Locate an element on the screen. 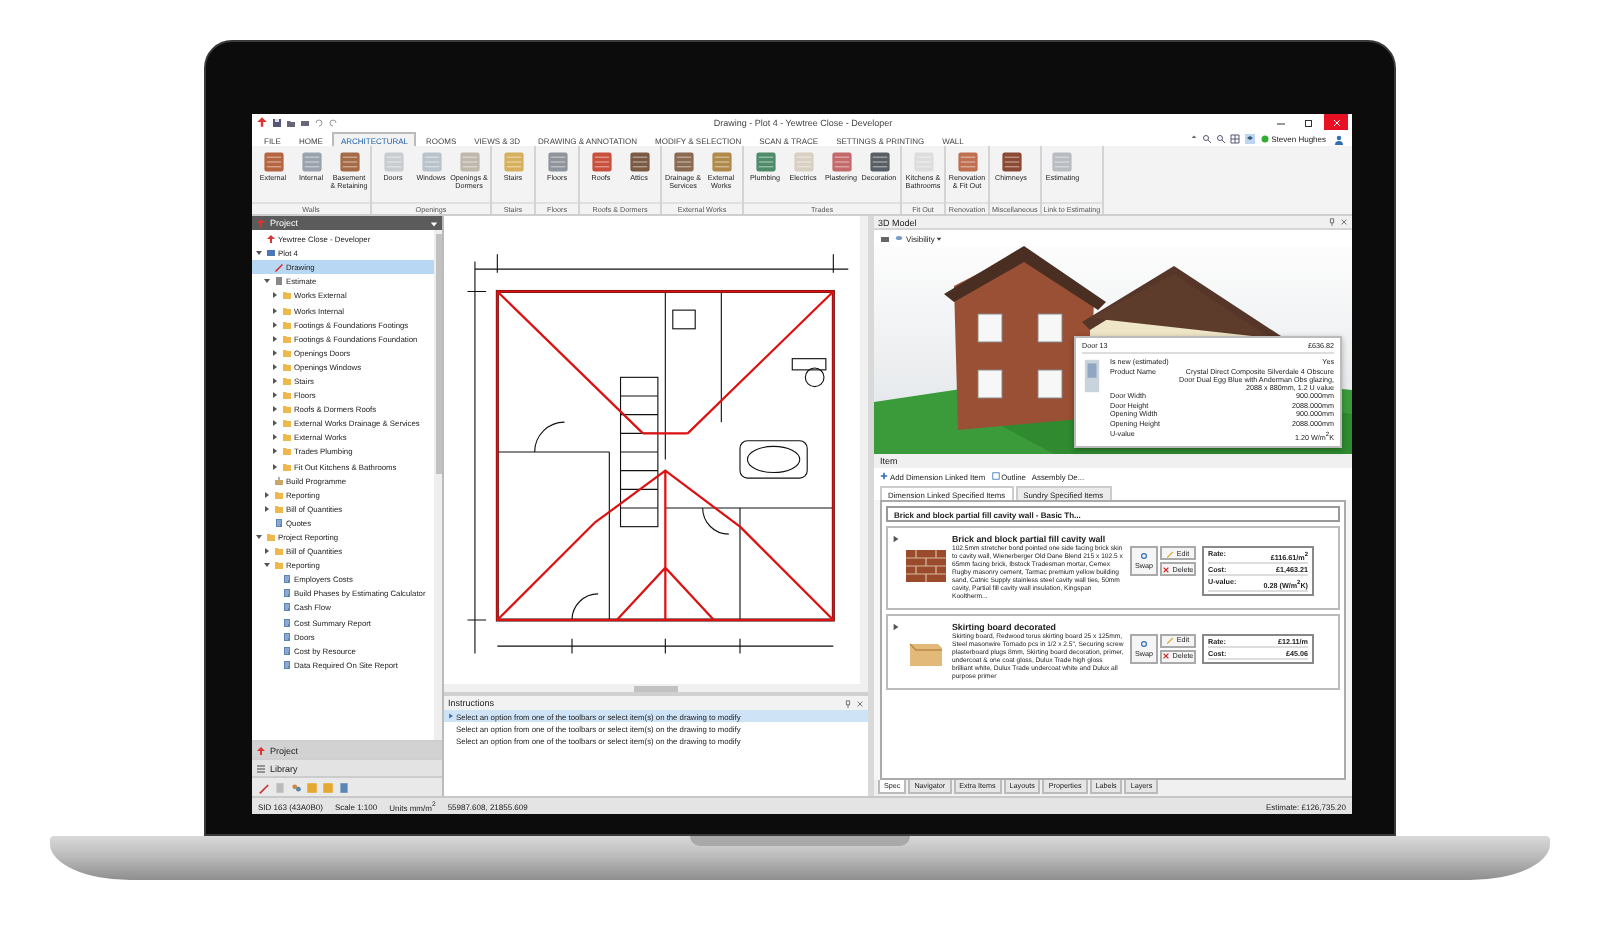 Image resolution: width=1600 pixels, height=952 pixels. app-logo-icon is located at coordinates (262, 122).